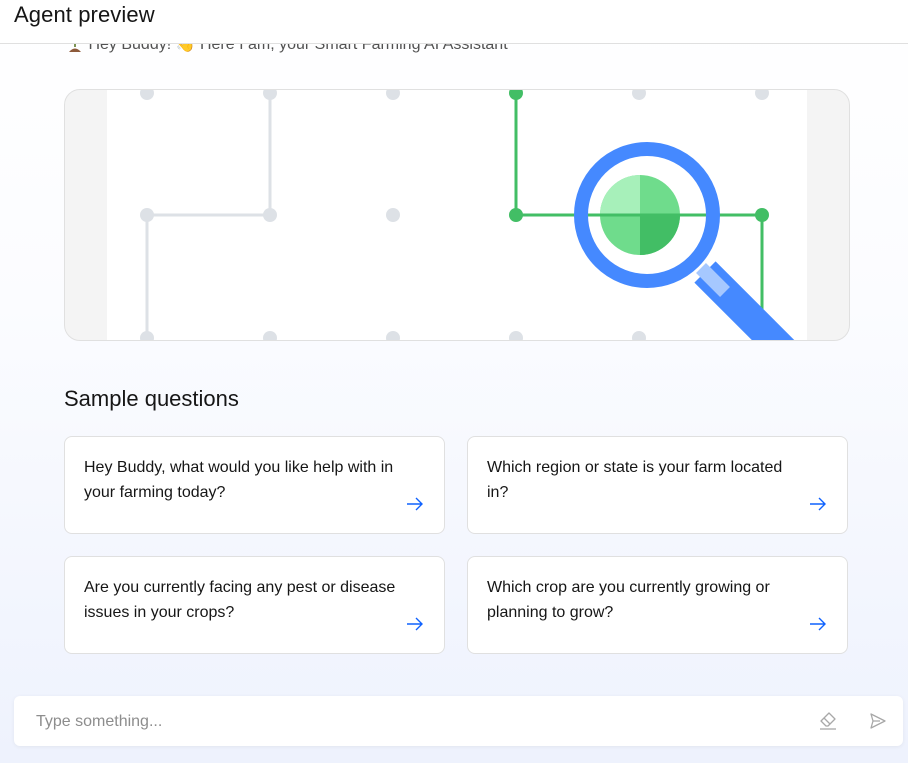 Image resolution: width=908 pixels, height=763 pixels. Describe the element at coordinates (406, 722) in the screenshot. I see `message-input` at that location.